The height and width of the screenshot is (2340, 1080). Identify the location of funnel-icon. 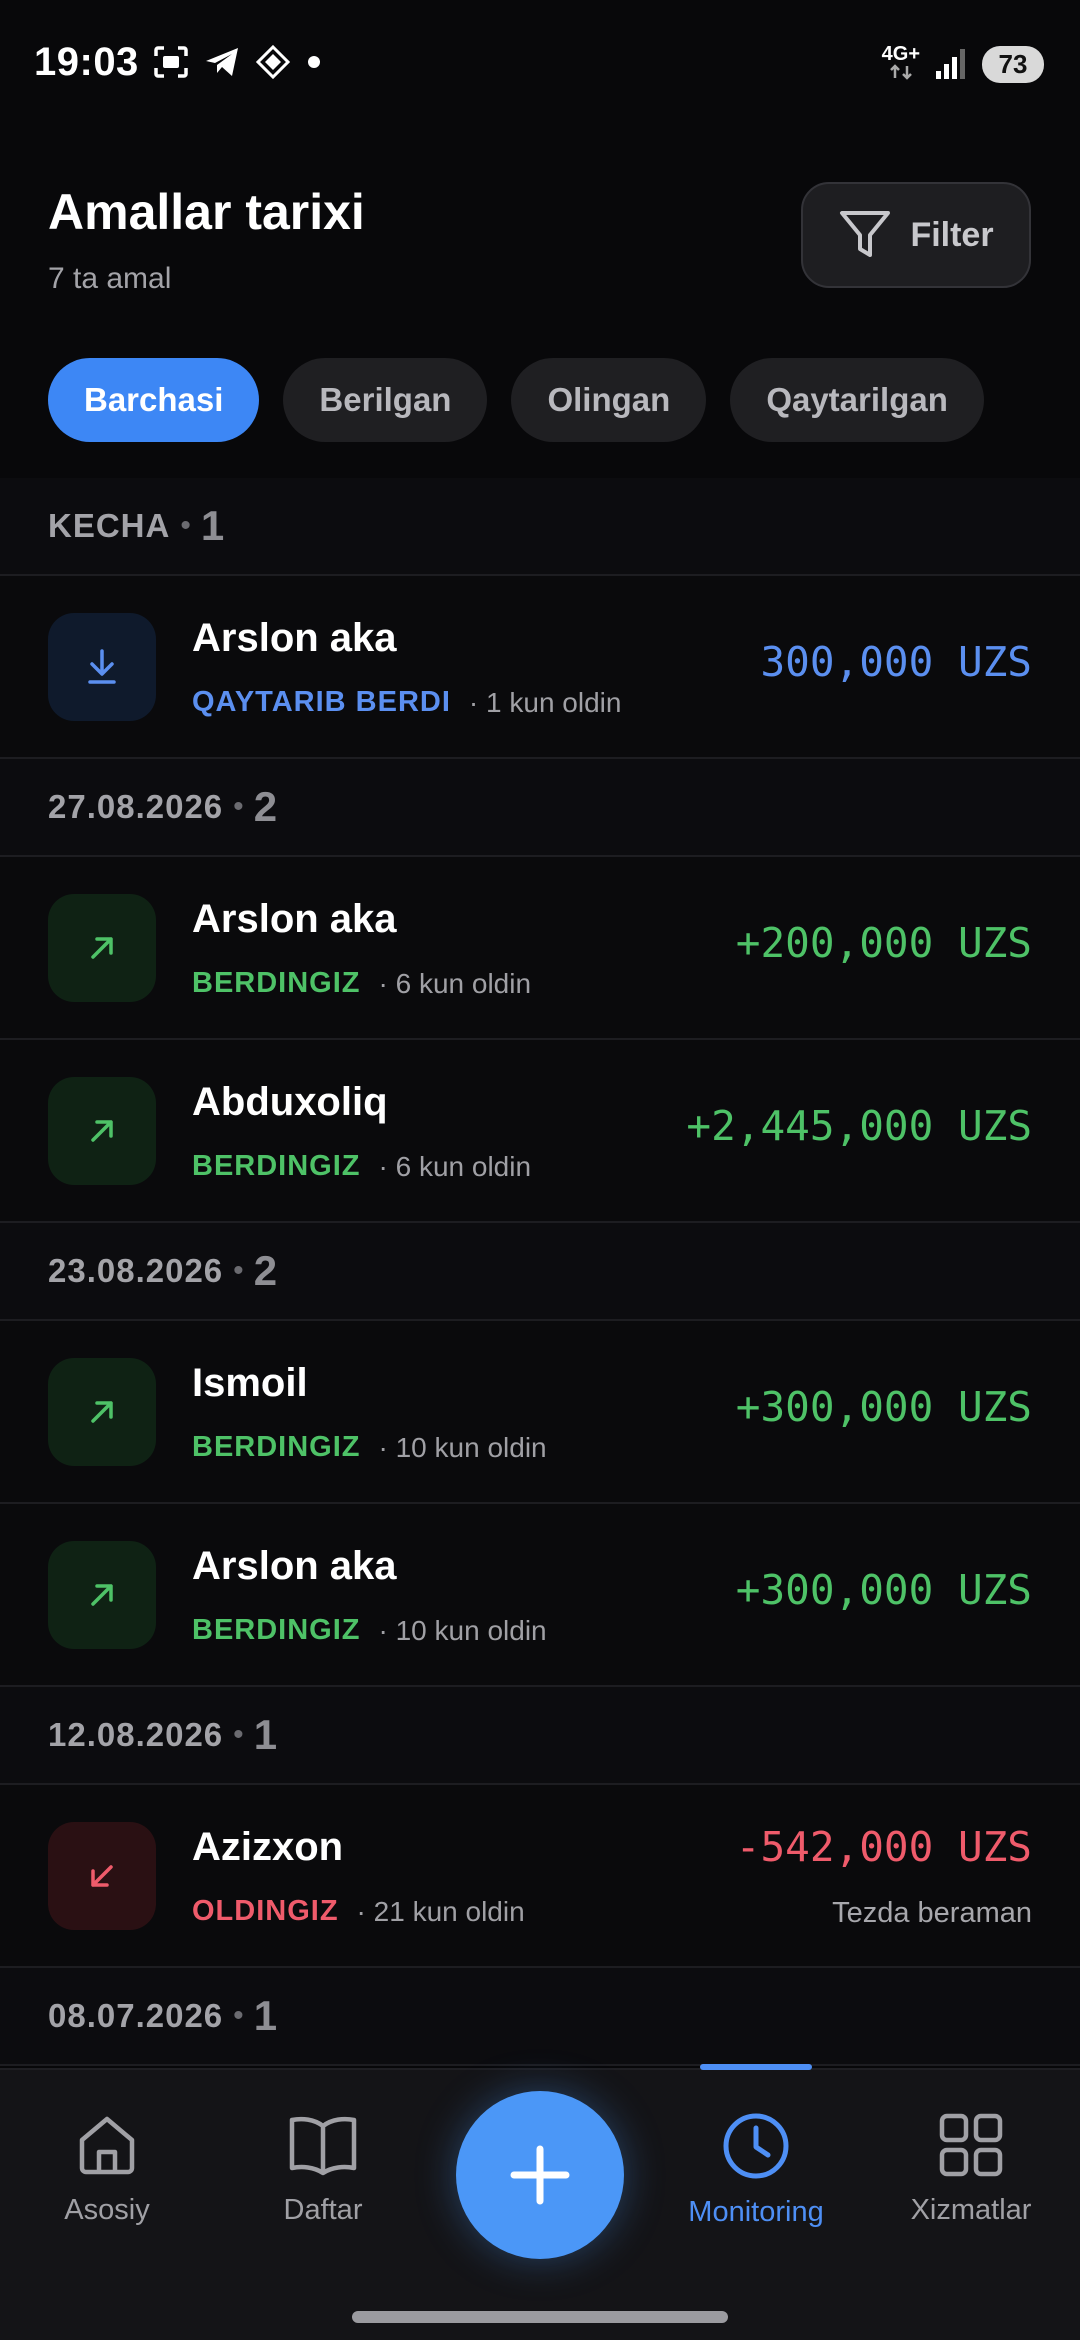
(865, 234).